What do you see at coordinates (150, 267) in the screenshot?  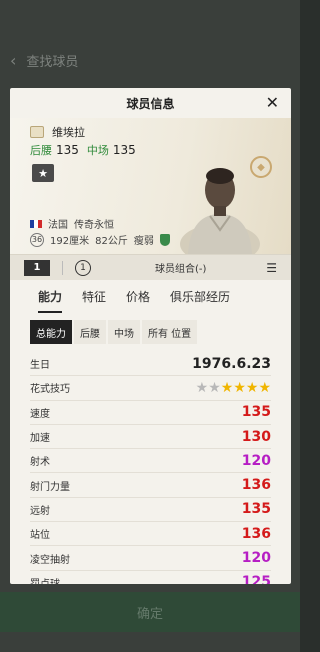 I see `player-strip: 1 1 球员组合(-) ☰` at bounding box center [150, 267].